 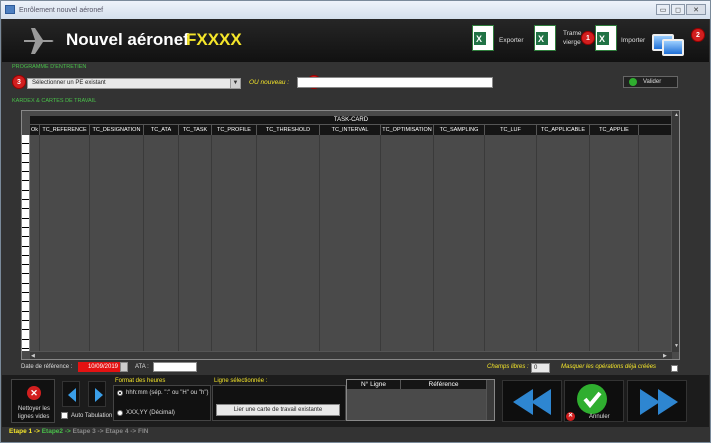 What do you see at coordinates (459, 130) in the screenshot?
I see `column-header: TC_SAMPLING` at bounding box center [459, 130].